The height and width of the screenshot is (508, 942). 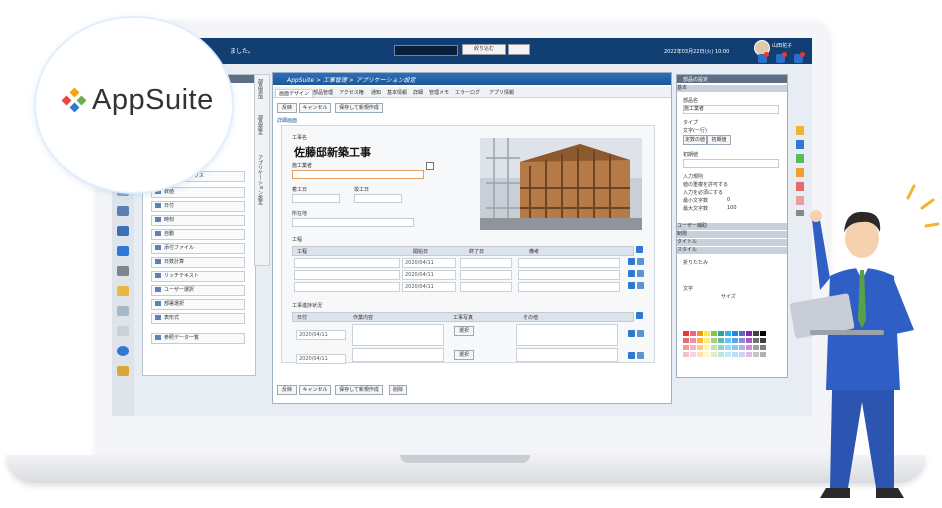 What do you see at coordinates (260, 125) in the screenshot?
I see `vtab-part-settings: 部品設定` at bounding box center [260, 125].